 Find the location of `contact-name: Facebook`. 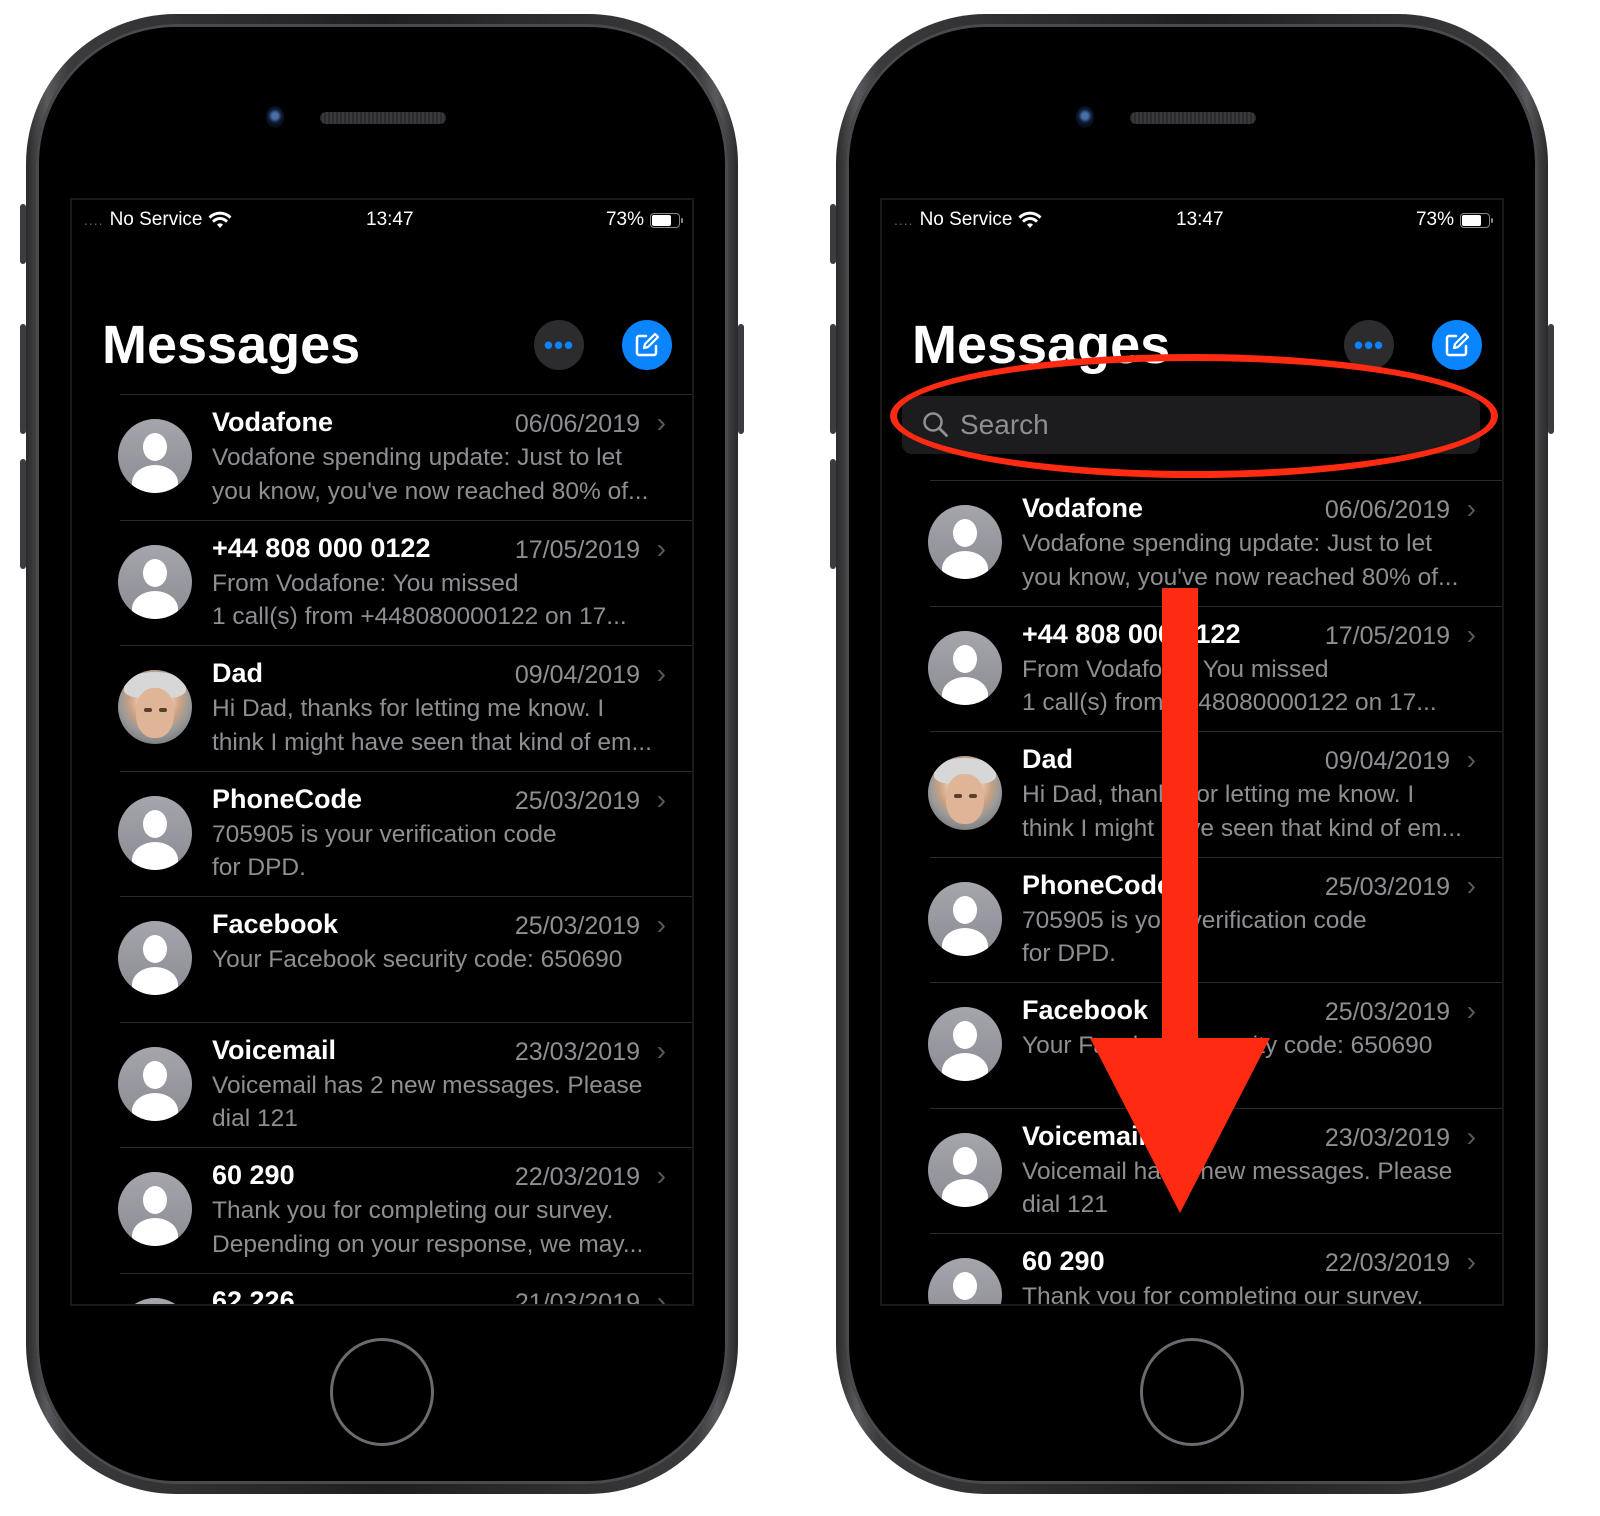

contact-name: Facebook is located at coordinates (1085, 1010).